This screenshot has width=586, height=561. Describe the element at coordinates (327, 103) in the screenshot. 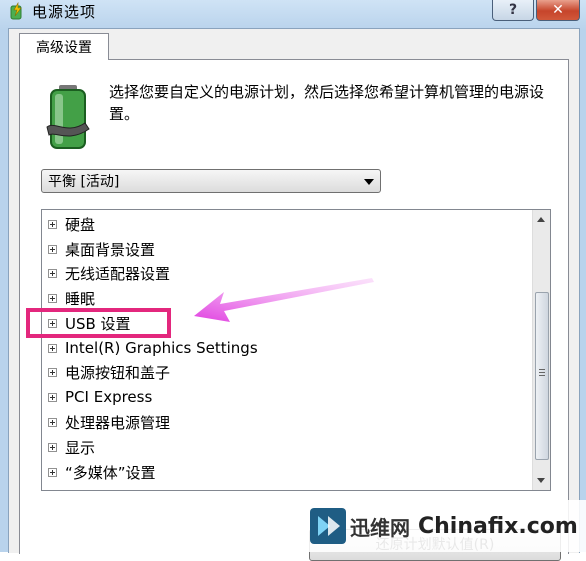

I see `instruction-text: 选择您要自定义的电源计划，然后选择您希望计算机管理的电源设置。` at that location.